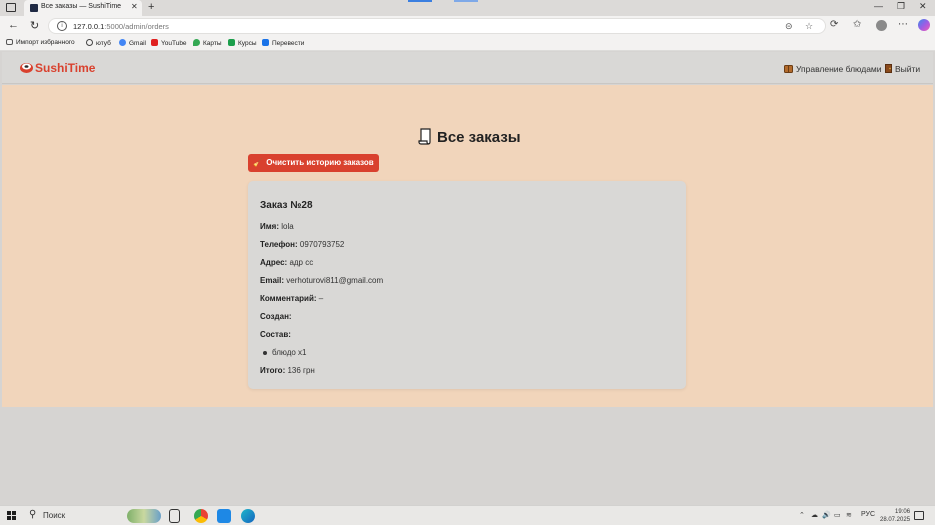  I want to click on vscode-icon, so click(224, 516).